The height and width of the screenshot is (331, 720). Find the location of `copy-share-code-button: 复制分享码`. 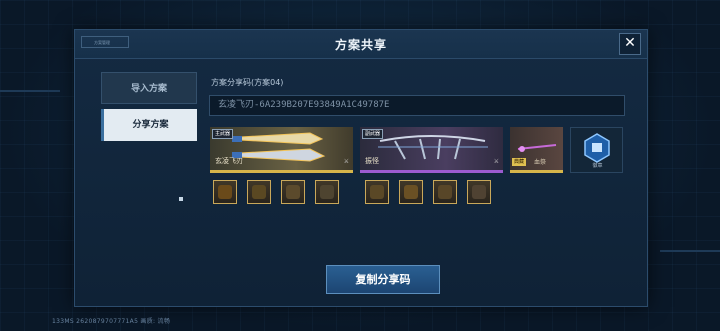

copy-share-code-button: 复制分享码 is located at coordinates (383, 279).